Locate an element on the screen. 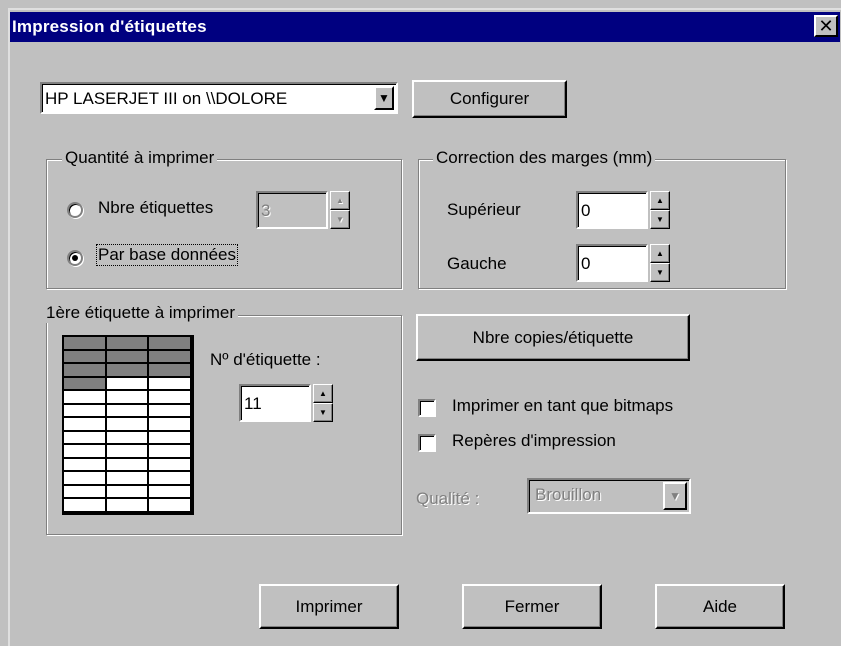 This screenshot has height=646, width=841. close-icon: ✕ is located at coordinates (826, 26).